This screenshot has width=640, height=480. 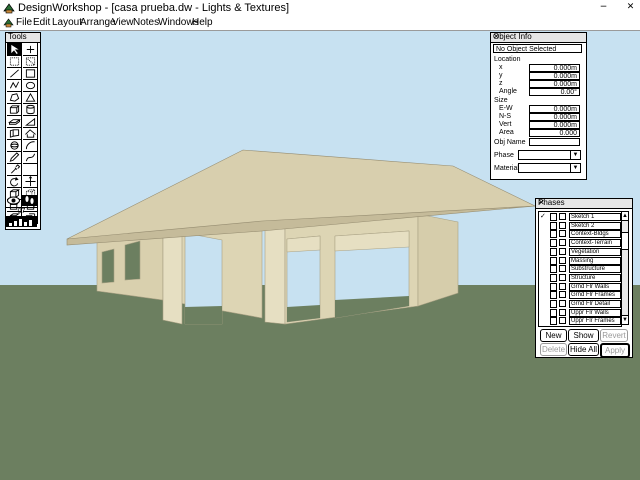 I want to click on phase-row: Uppr Flr Frames, so click(x=580, y=321).